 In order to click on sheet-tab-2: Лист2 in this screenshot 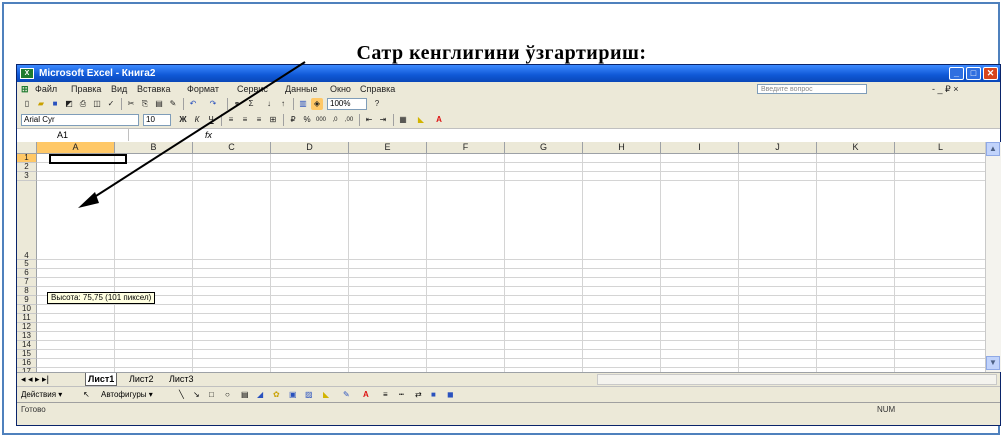, I will do `click(141, 379)`.